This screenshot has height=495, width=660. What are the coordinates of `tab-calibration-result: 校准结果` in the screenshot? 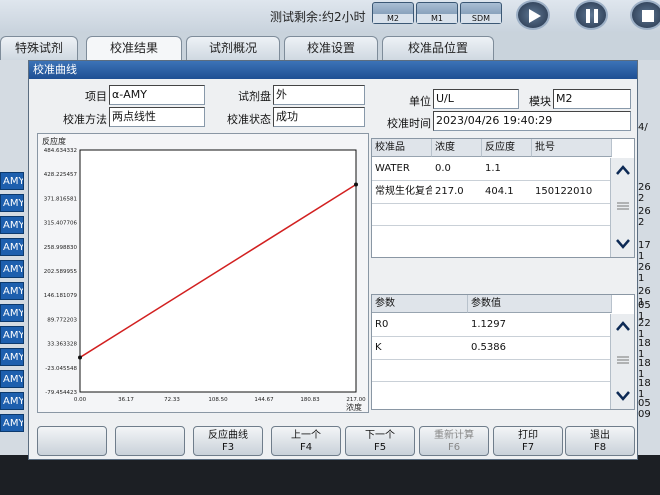 It's located at (134, 48).